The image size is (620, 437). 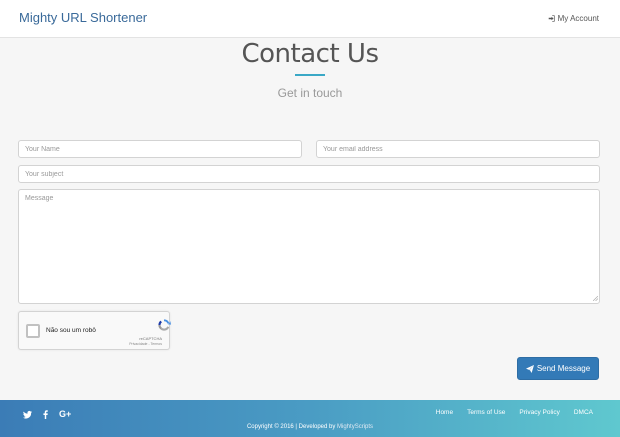 I want to click on developer-link: MightyScripts, so click(x=355, y=427).